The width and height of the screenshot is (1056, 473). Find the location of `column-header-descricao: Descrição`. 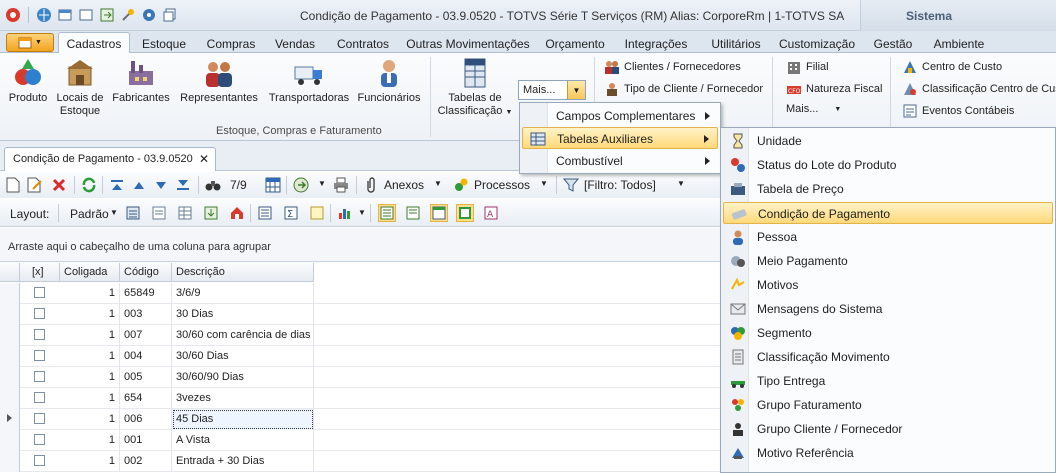

column-header-descricao: Descrição is located at coordinates (243, 272).